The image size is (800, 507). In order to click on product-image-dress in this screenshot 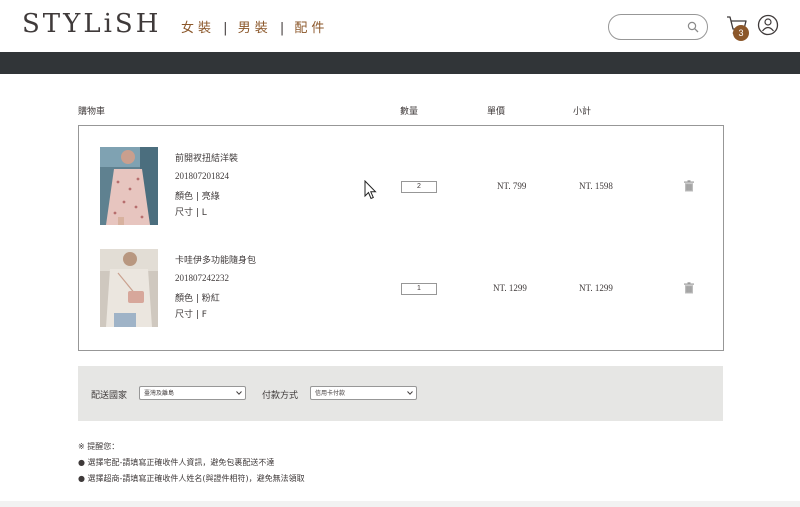, I will do `click(129, 186)`.